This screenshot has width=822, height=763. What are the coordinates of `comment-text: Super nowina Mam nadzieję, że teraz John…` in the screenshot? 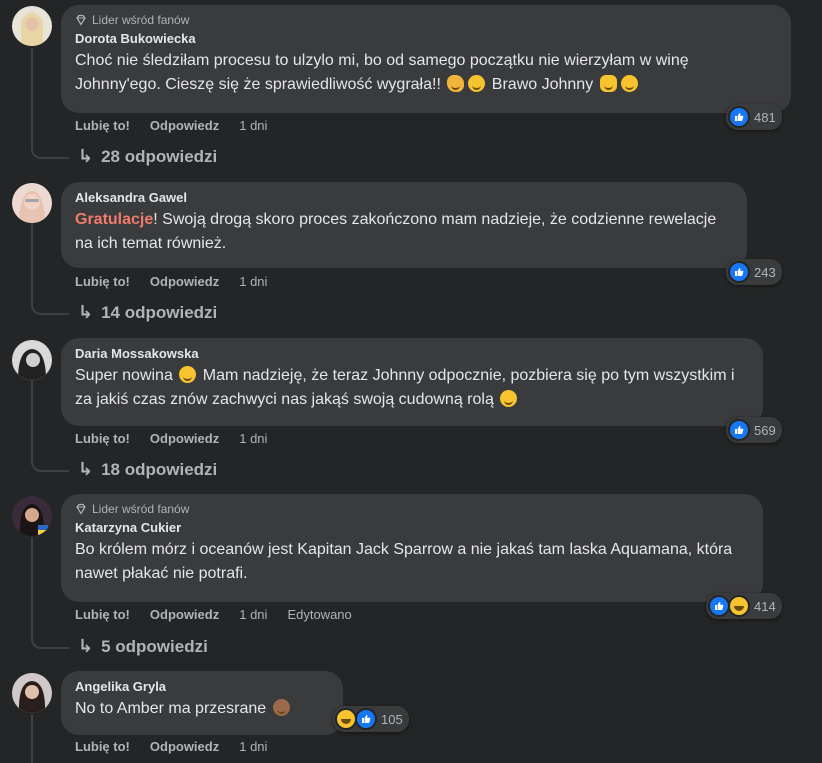 It's located at (412, 388).